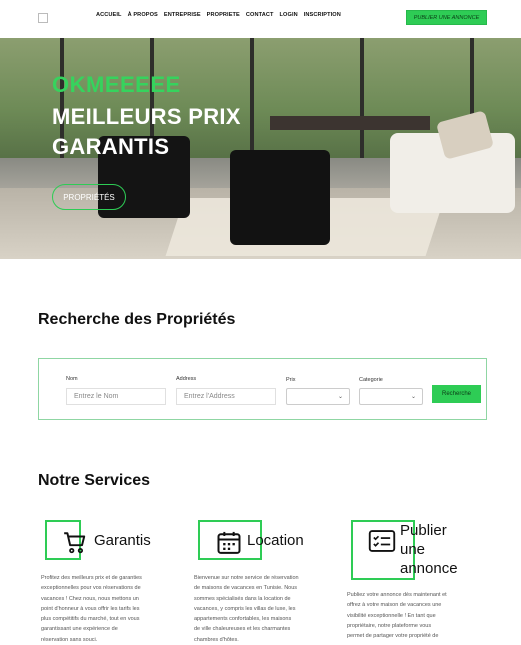  What do you see at coordinates (456, 394) in the screenshot?
I see `search-button: Recherche` at bounding box center [456, 394].